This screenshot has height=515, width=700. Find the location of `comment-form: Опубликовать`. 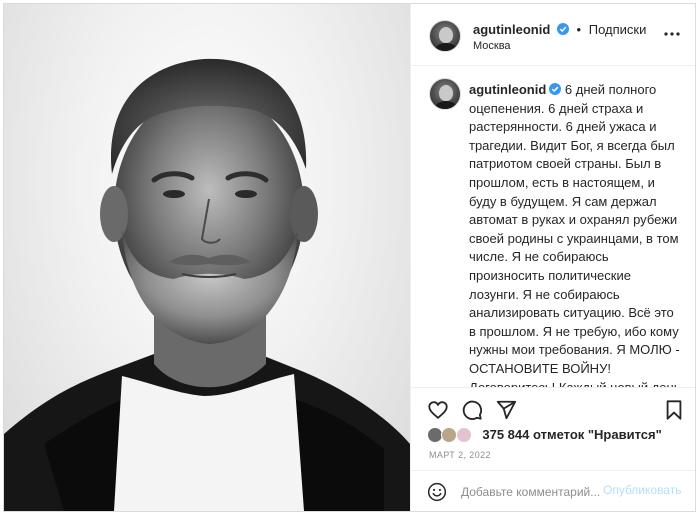

comment-form: Опубликовать is located at coordinates (553, 490).